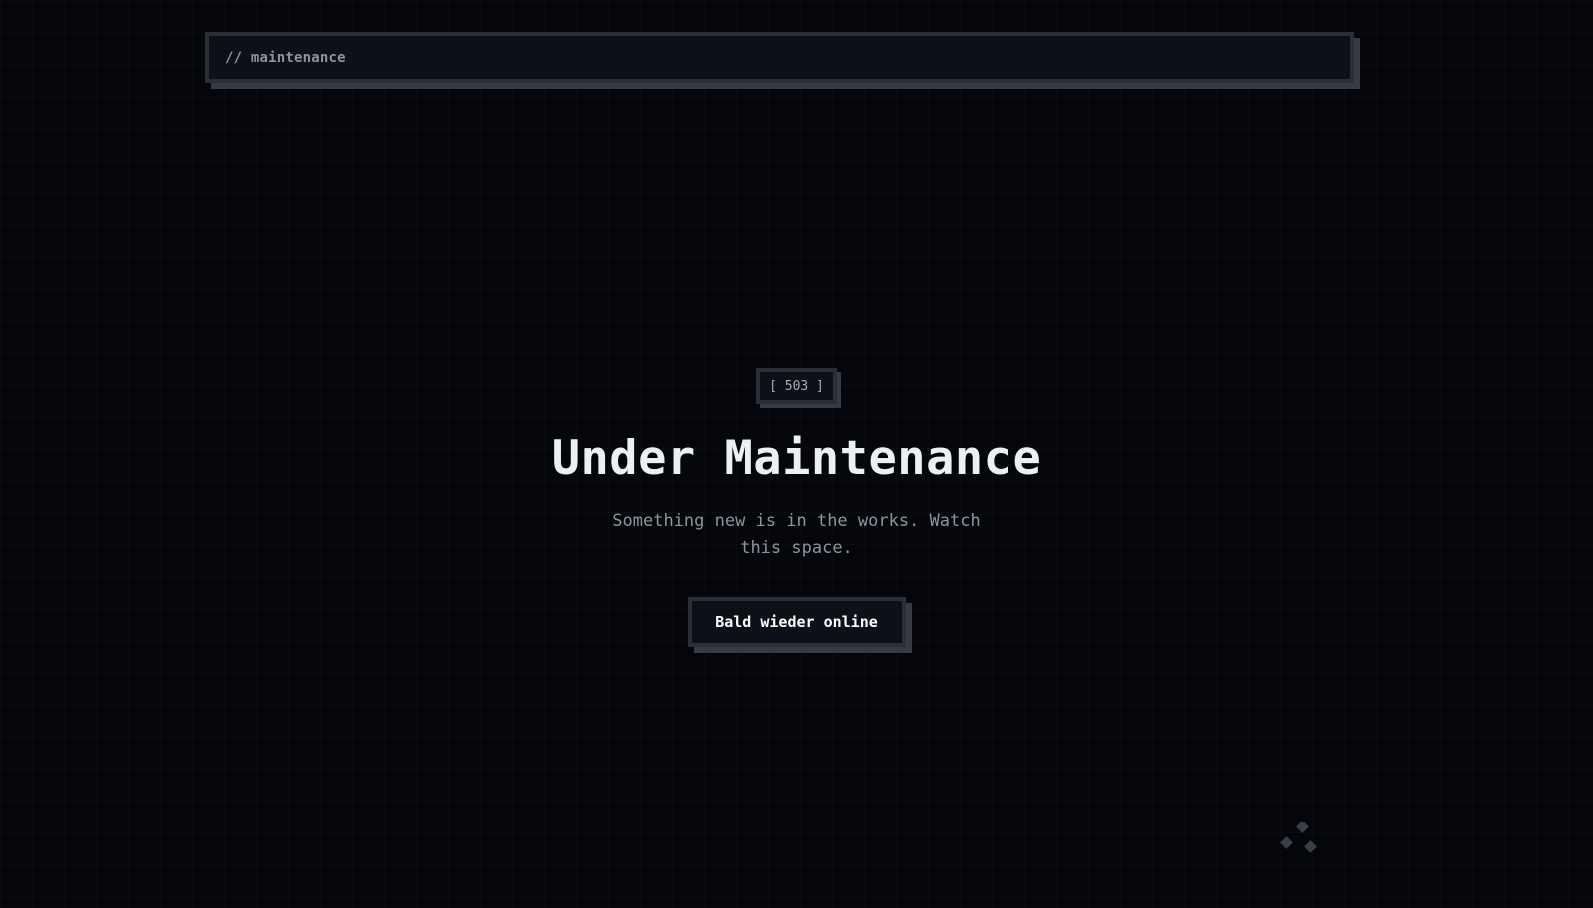 This screenshot has width=1593, height=908. Describe the element at coordinates (796, 386) in the screenshot. I see `status-code-badge: [ 503 ]` at that location.